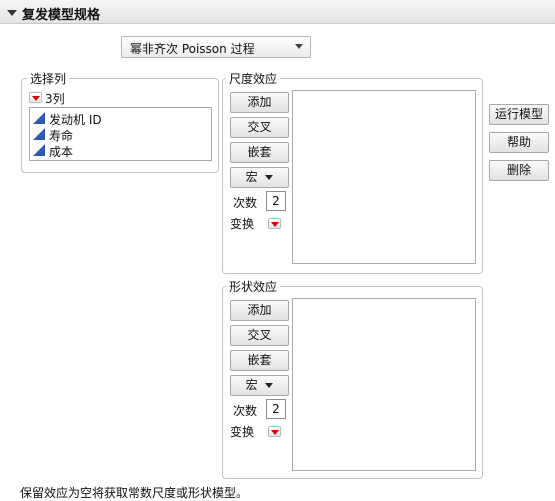 This screenshot has width=555, height=501. I want to click on model-type-value: 幂非齐次 Poisson 过程, so click(192, 49).